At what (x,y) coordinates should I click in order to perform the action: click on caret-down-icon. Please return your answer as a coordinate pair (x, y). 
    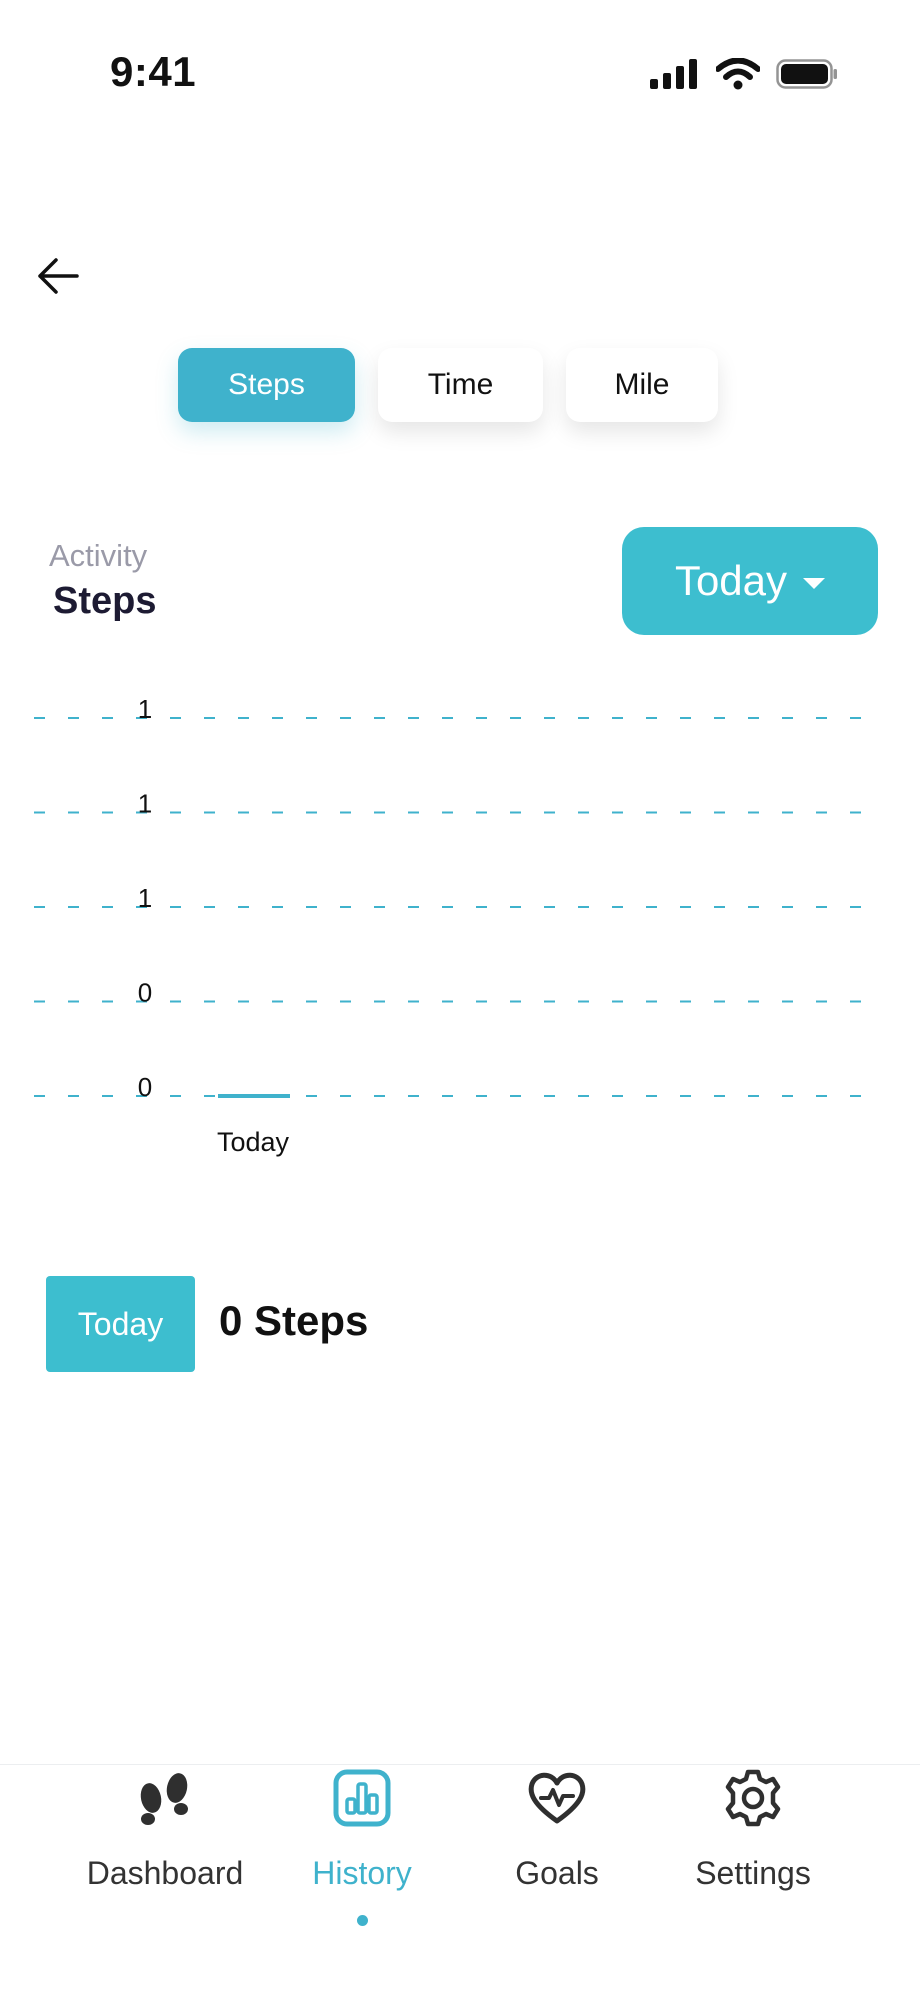
    Looking at the image, I should click on (814, 583).